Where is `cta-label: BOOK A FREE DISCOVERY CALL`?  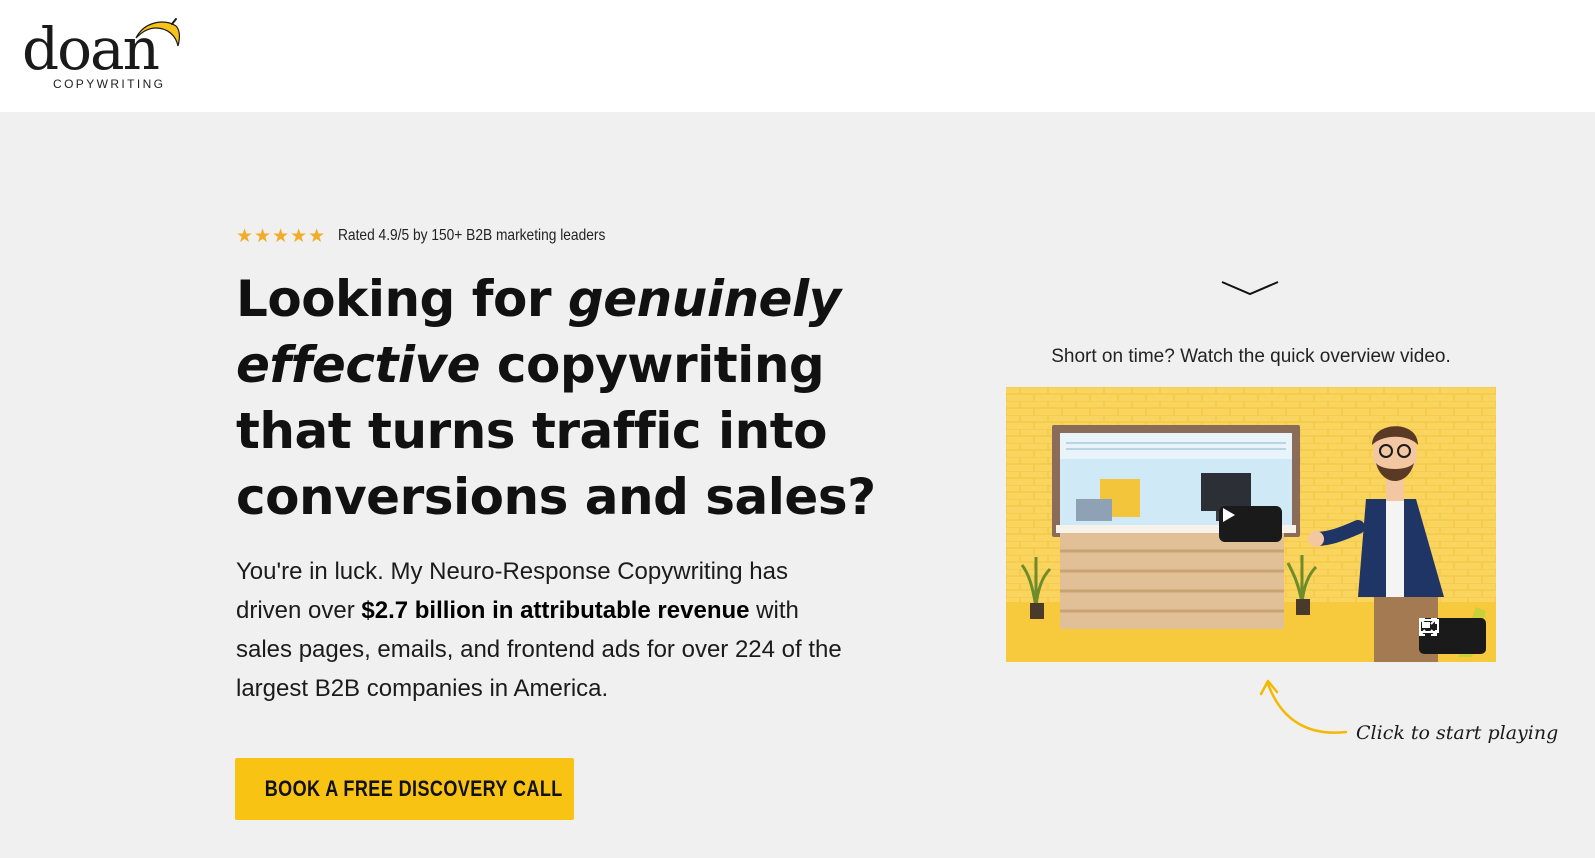
cta-label: BOOK A FREE DISCOVERY CALL is located at coordinates (413, 788).